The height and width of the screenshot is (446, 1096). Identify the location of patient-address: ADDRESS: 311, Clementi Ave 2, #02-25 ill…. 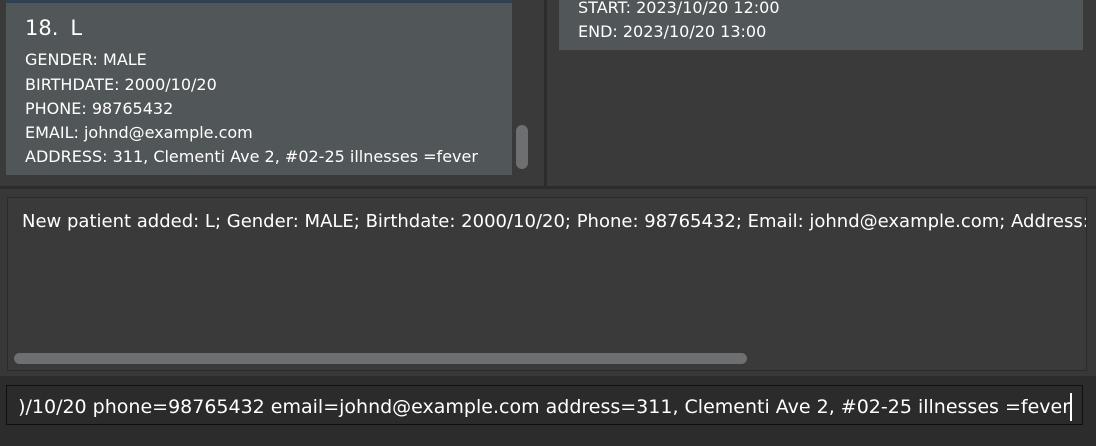
(251, 156).